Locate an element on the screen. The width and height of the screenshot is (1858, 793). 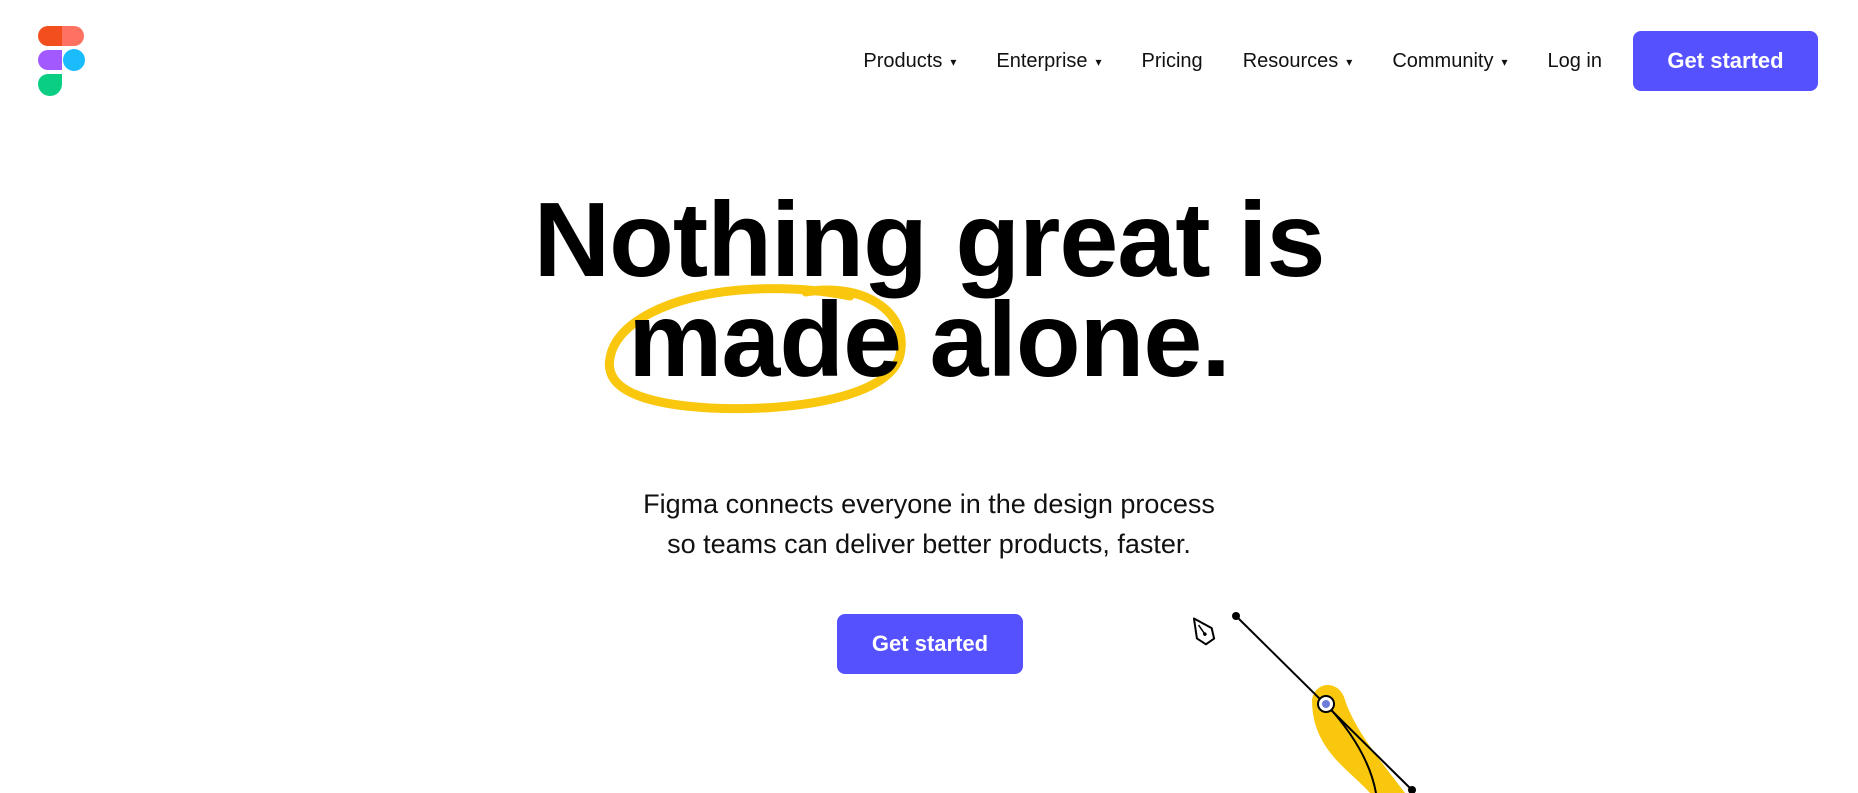
nav-get-started-button: Get started is located at coordinates (1725, 61).